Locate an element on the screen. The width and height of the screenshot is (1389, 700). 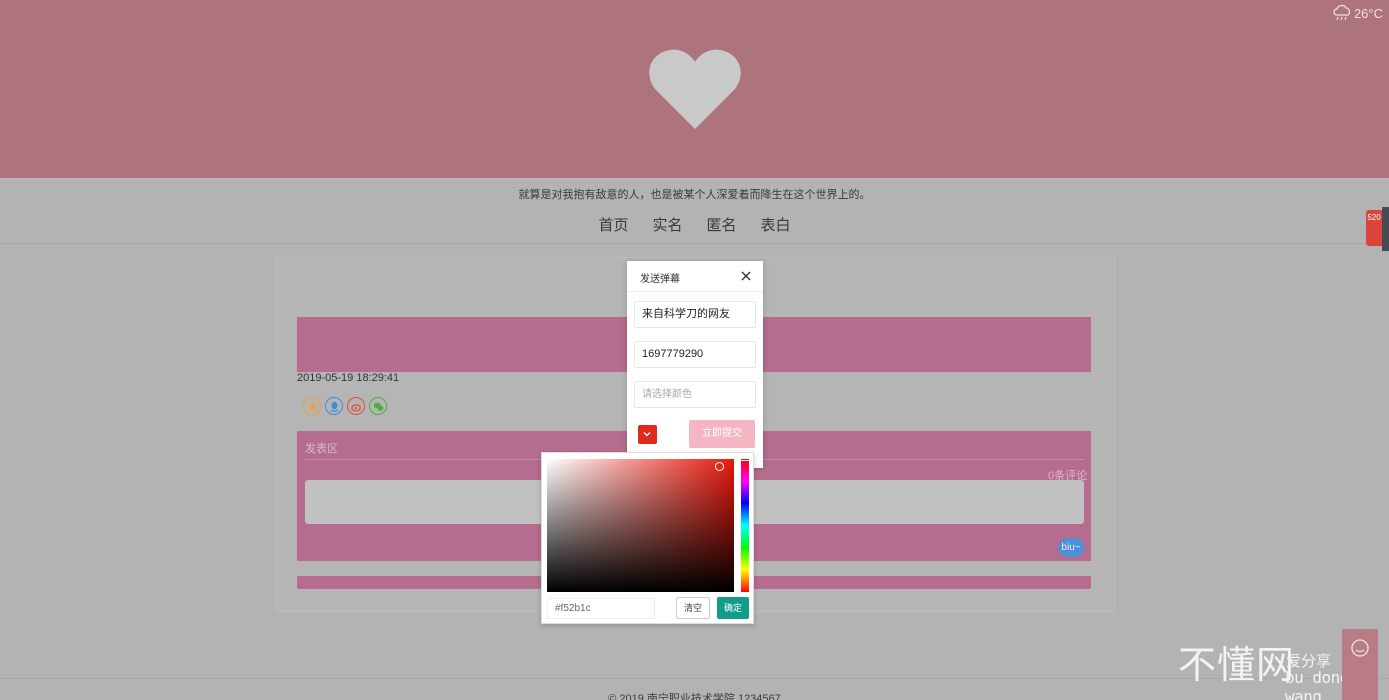
color-picker: #f52b1c 清空 确定 is located at coordinates (647, 538).